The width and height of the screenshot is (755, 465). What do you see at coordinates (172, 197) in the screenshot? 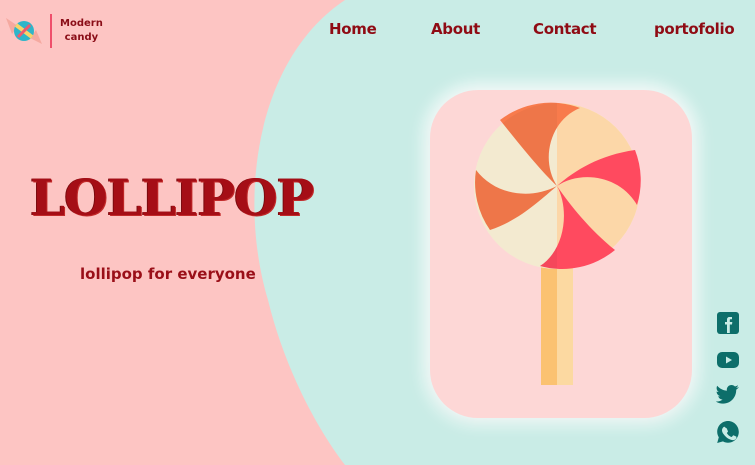
I see `hero-title: LOLLIPOP` at bounding box center [172, 197].